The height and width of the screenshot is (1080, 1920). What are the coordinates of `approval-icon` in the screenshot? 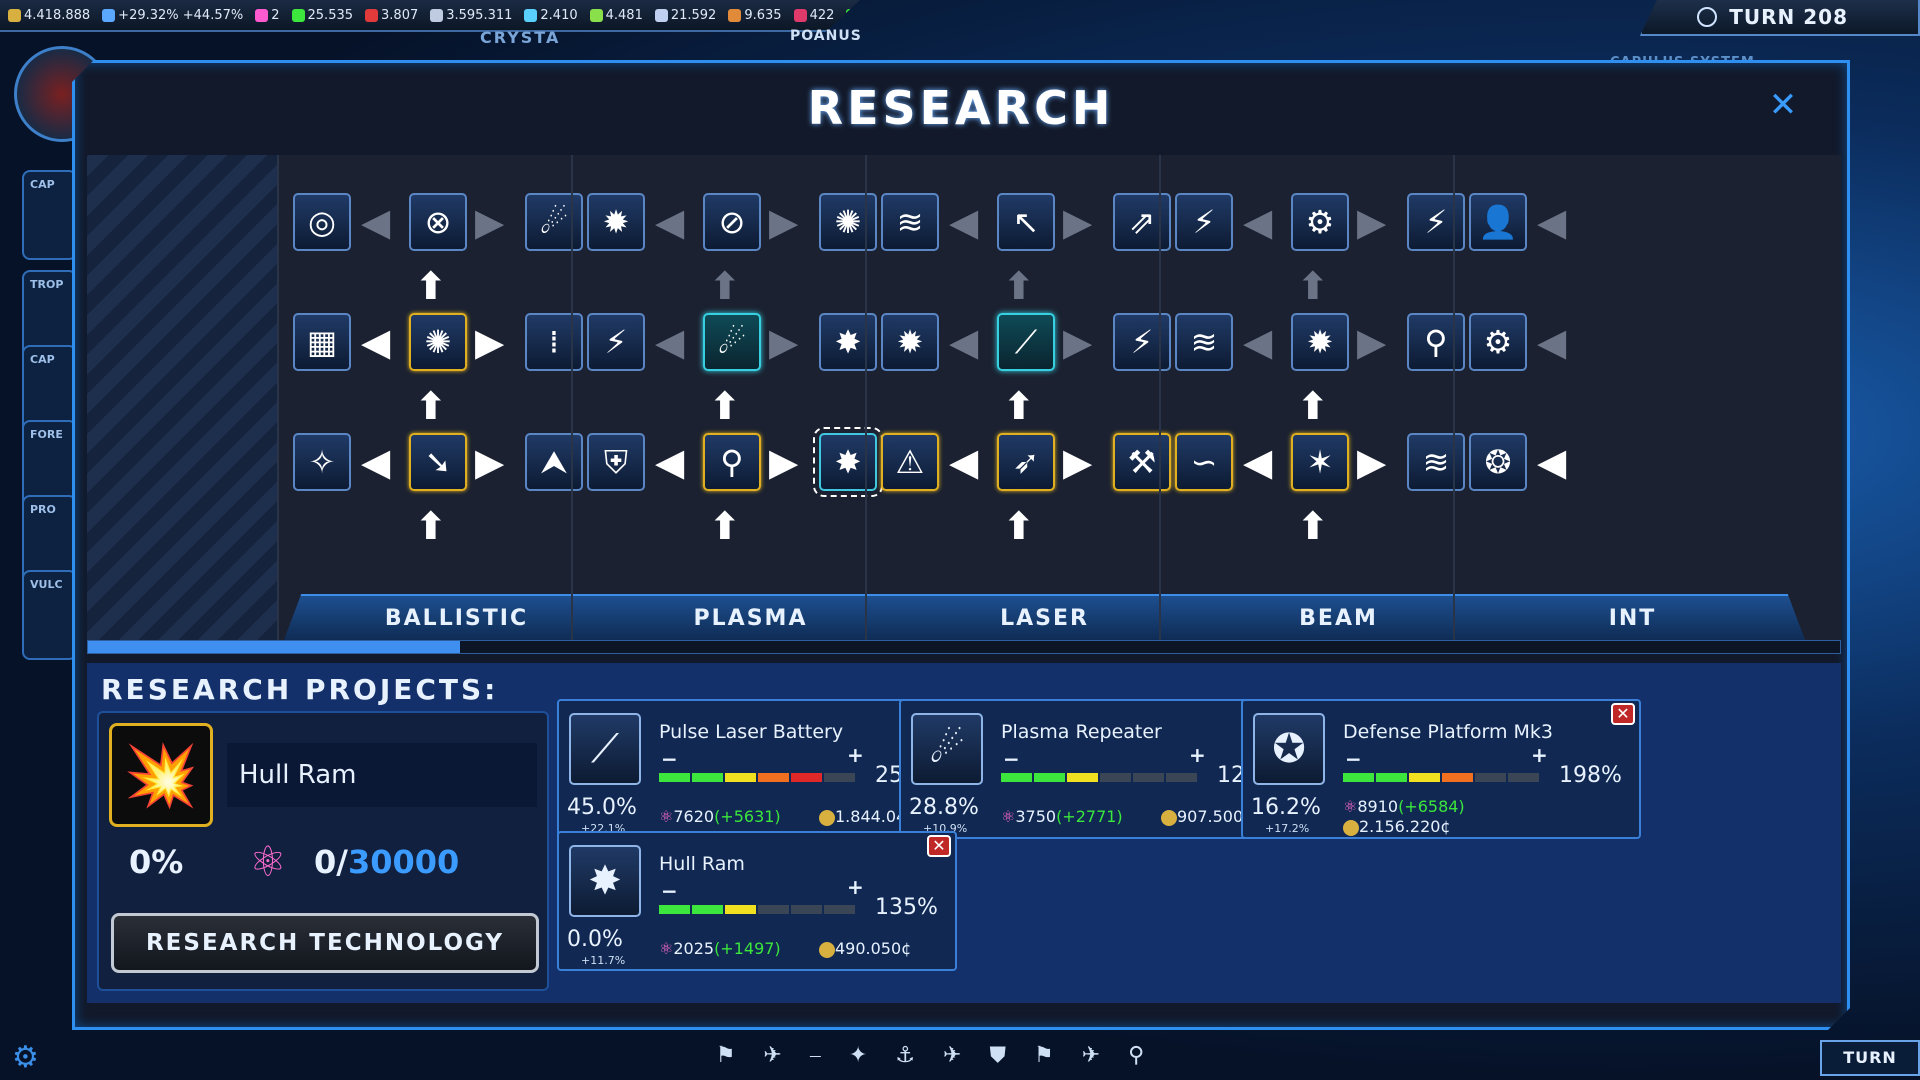 It's located at (372, 15).